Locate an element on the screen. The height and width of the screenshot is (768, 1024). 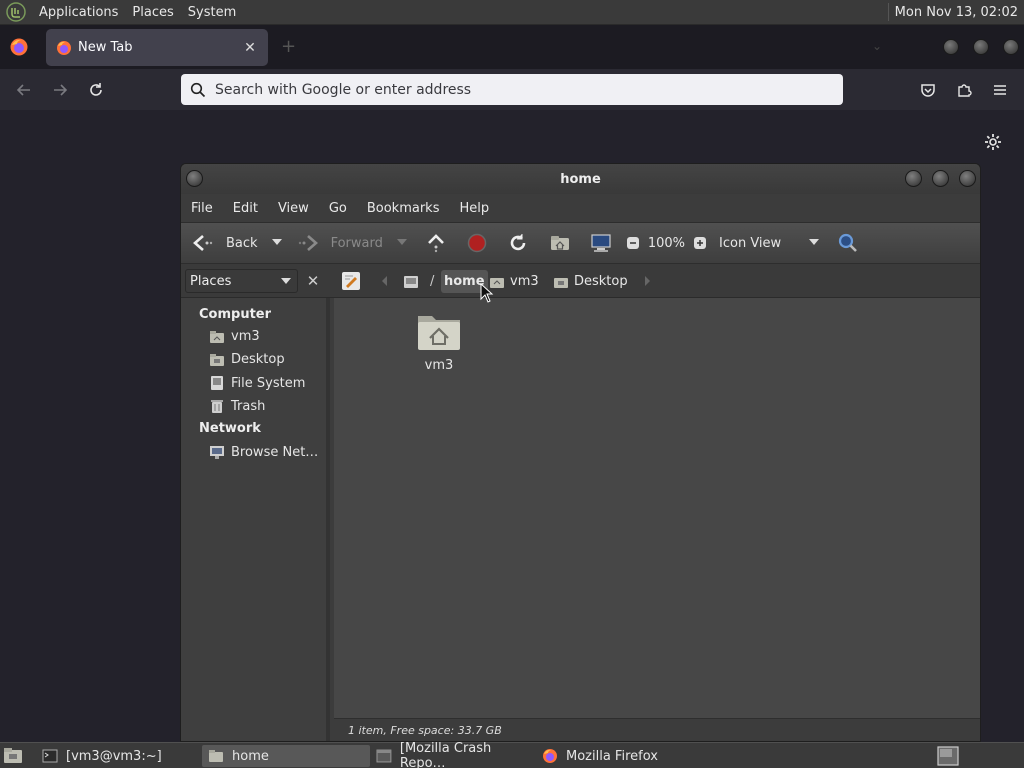
sidebar-item-label: Desktop is located at coordinates (258, 359).